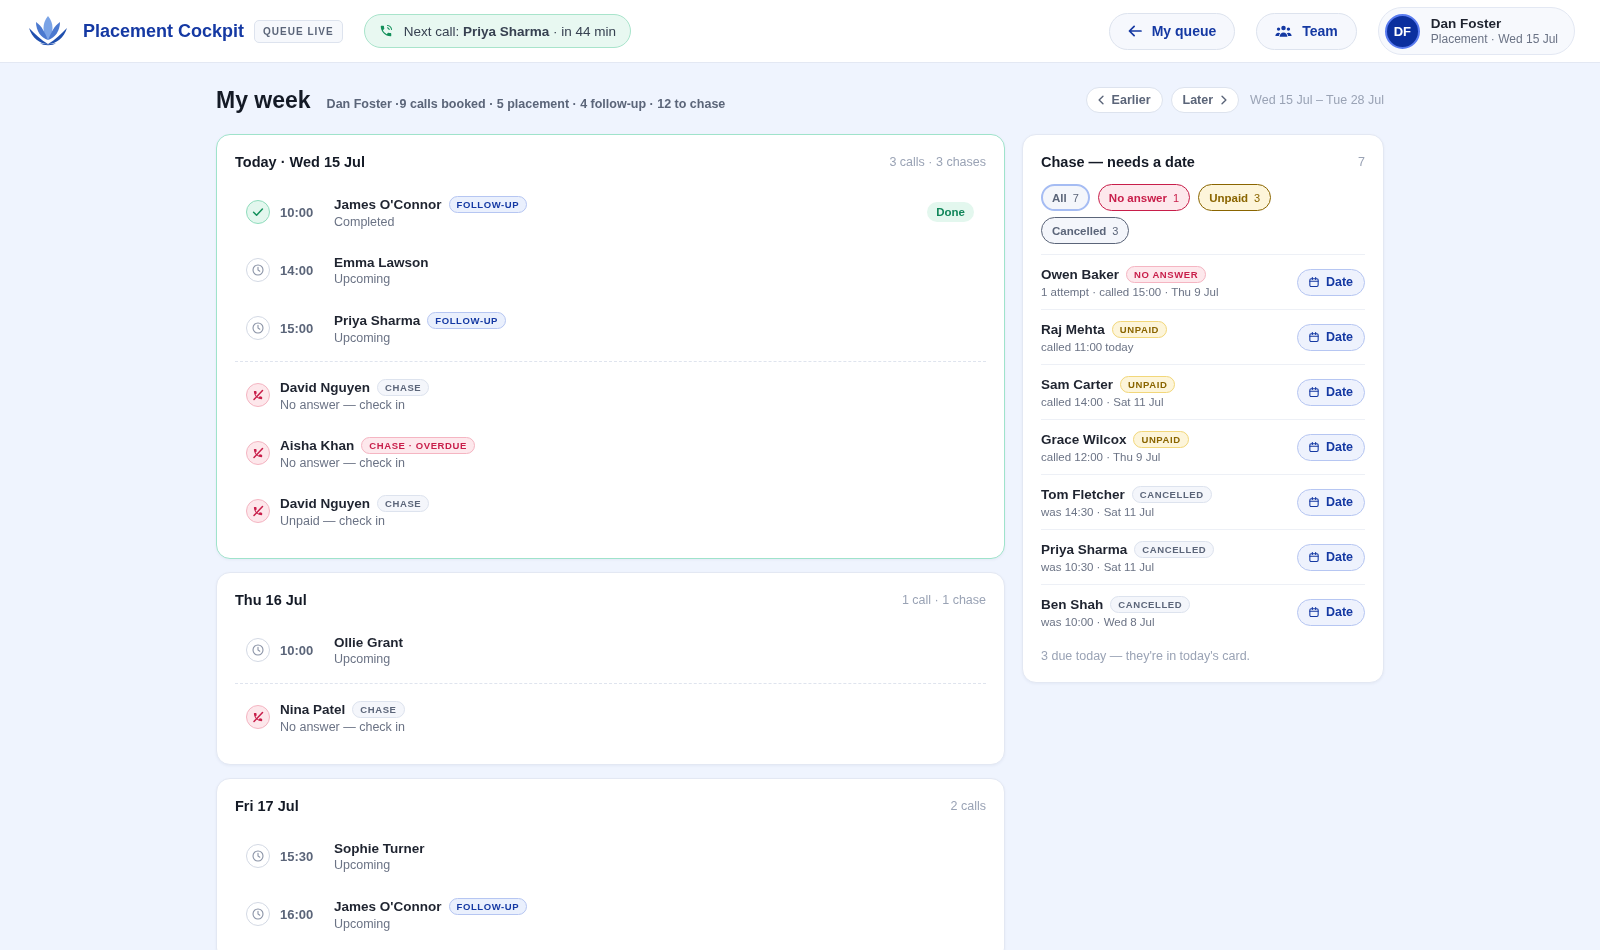 The image size is (1600, 950). Describe the element at coordinates (1139, 329) in the screenshot. I see `chase-reason-tag: UNPAID` at that location.